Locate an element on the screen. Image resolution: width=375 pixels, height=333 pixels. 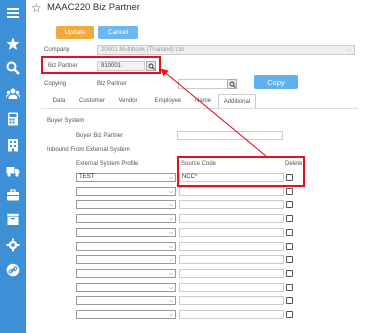
sidebar is located at coordinates (13, 166).